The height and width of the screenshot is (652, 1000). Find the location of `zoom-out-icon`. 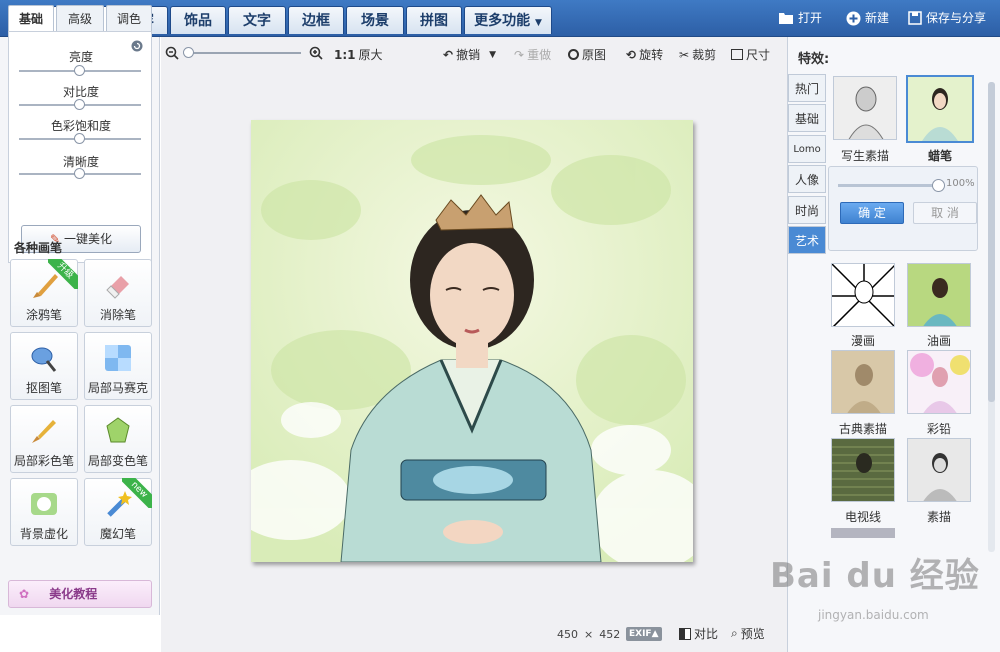

zoom-out-icon is located at coordinates (172, 53).